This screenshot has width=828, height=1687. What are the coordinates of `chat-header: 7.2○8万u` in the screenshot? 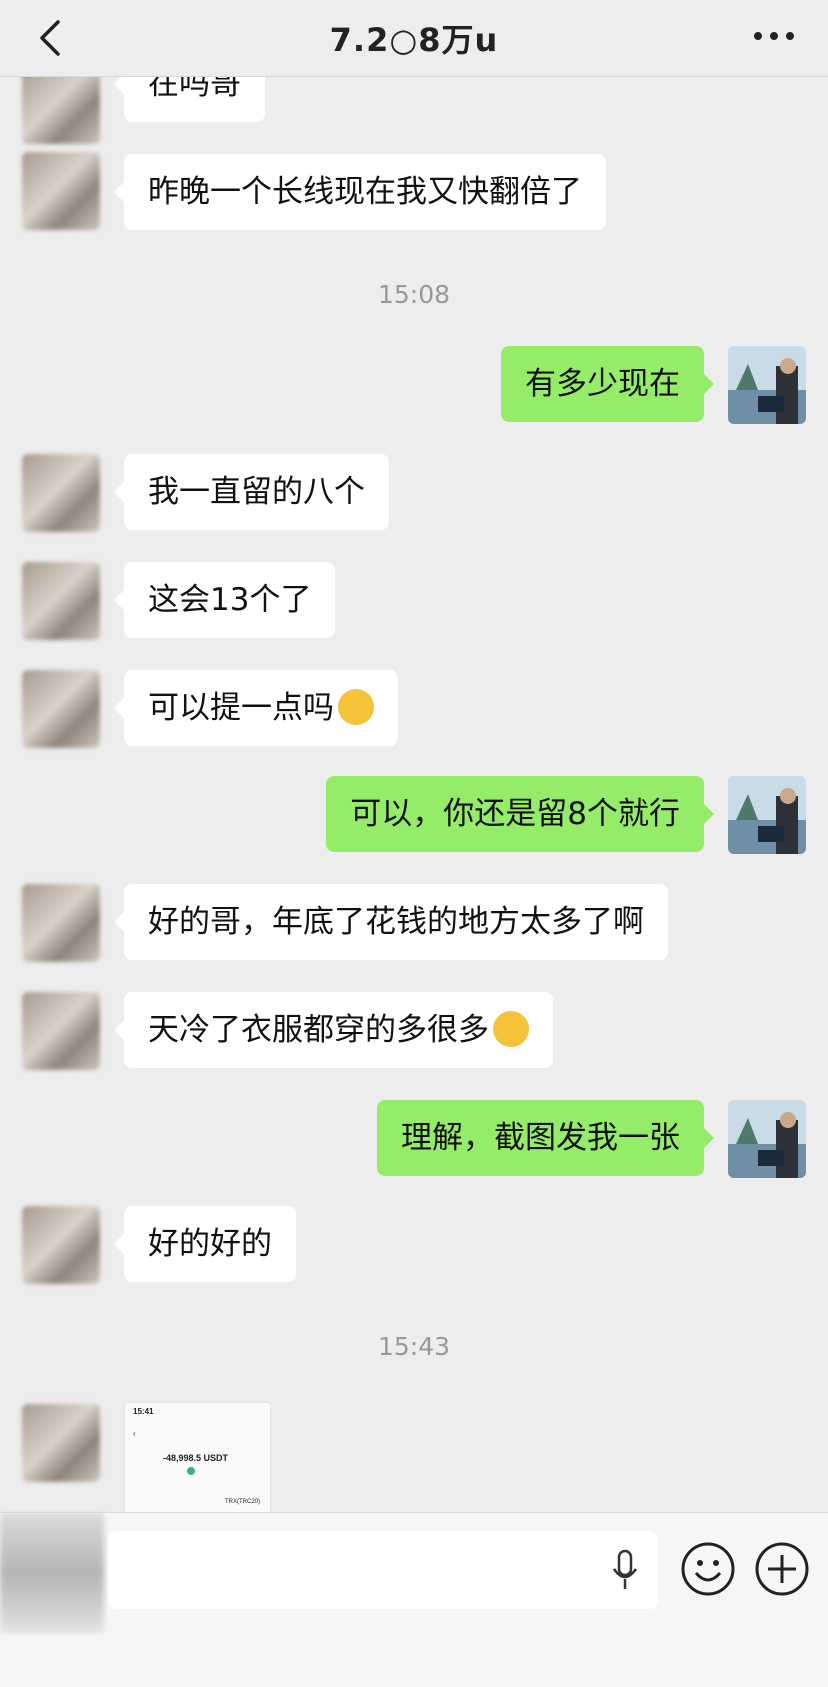 It's located at (414, 38).